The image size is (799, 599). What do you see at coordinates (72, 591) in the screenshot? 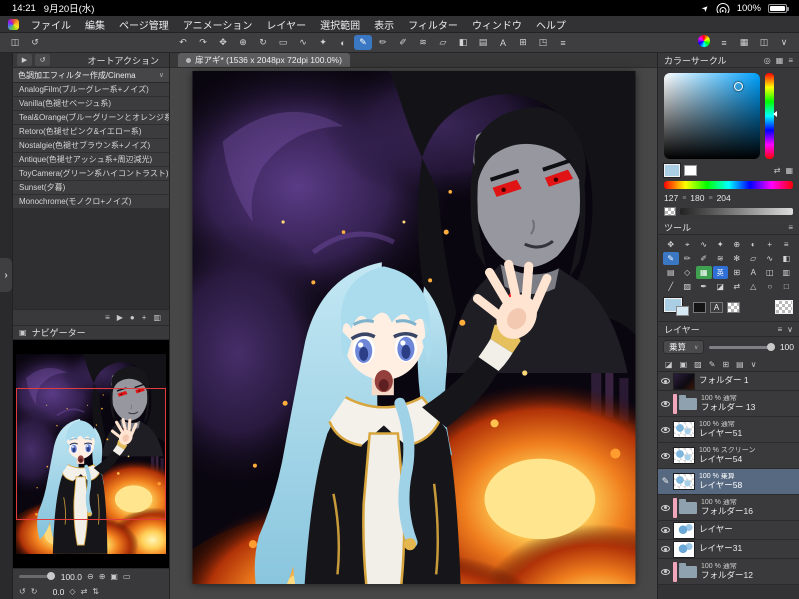
I see `reset-rotate-icon: ◇` at bounding box center [72, 591].